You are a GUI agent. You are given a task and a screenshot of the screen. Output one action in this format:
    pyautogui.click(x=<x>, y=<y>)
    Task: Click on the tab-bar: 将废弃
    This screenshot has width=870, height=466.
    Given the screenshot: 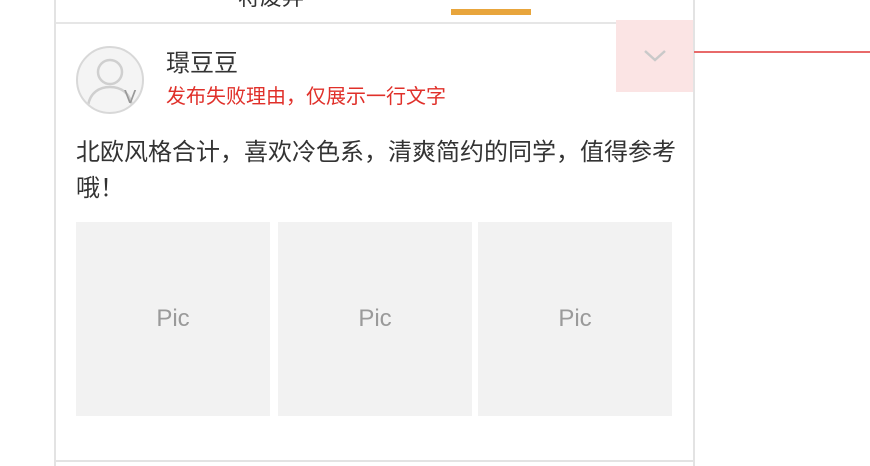 What is the action you would take?
    pyautogui.click(x=374, y=12)
    